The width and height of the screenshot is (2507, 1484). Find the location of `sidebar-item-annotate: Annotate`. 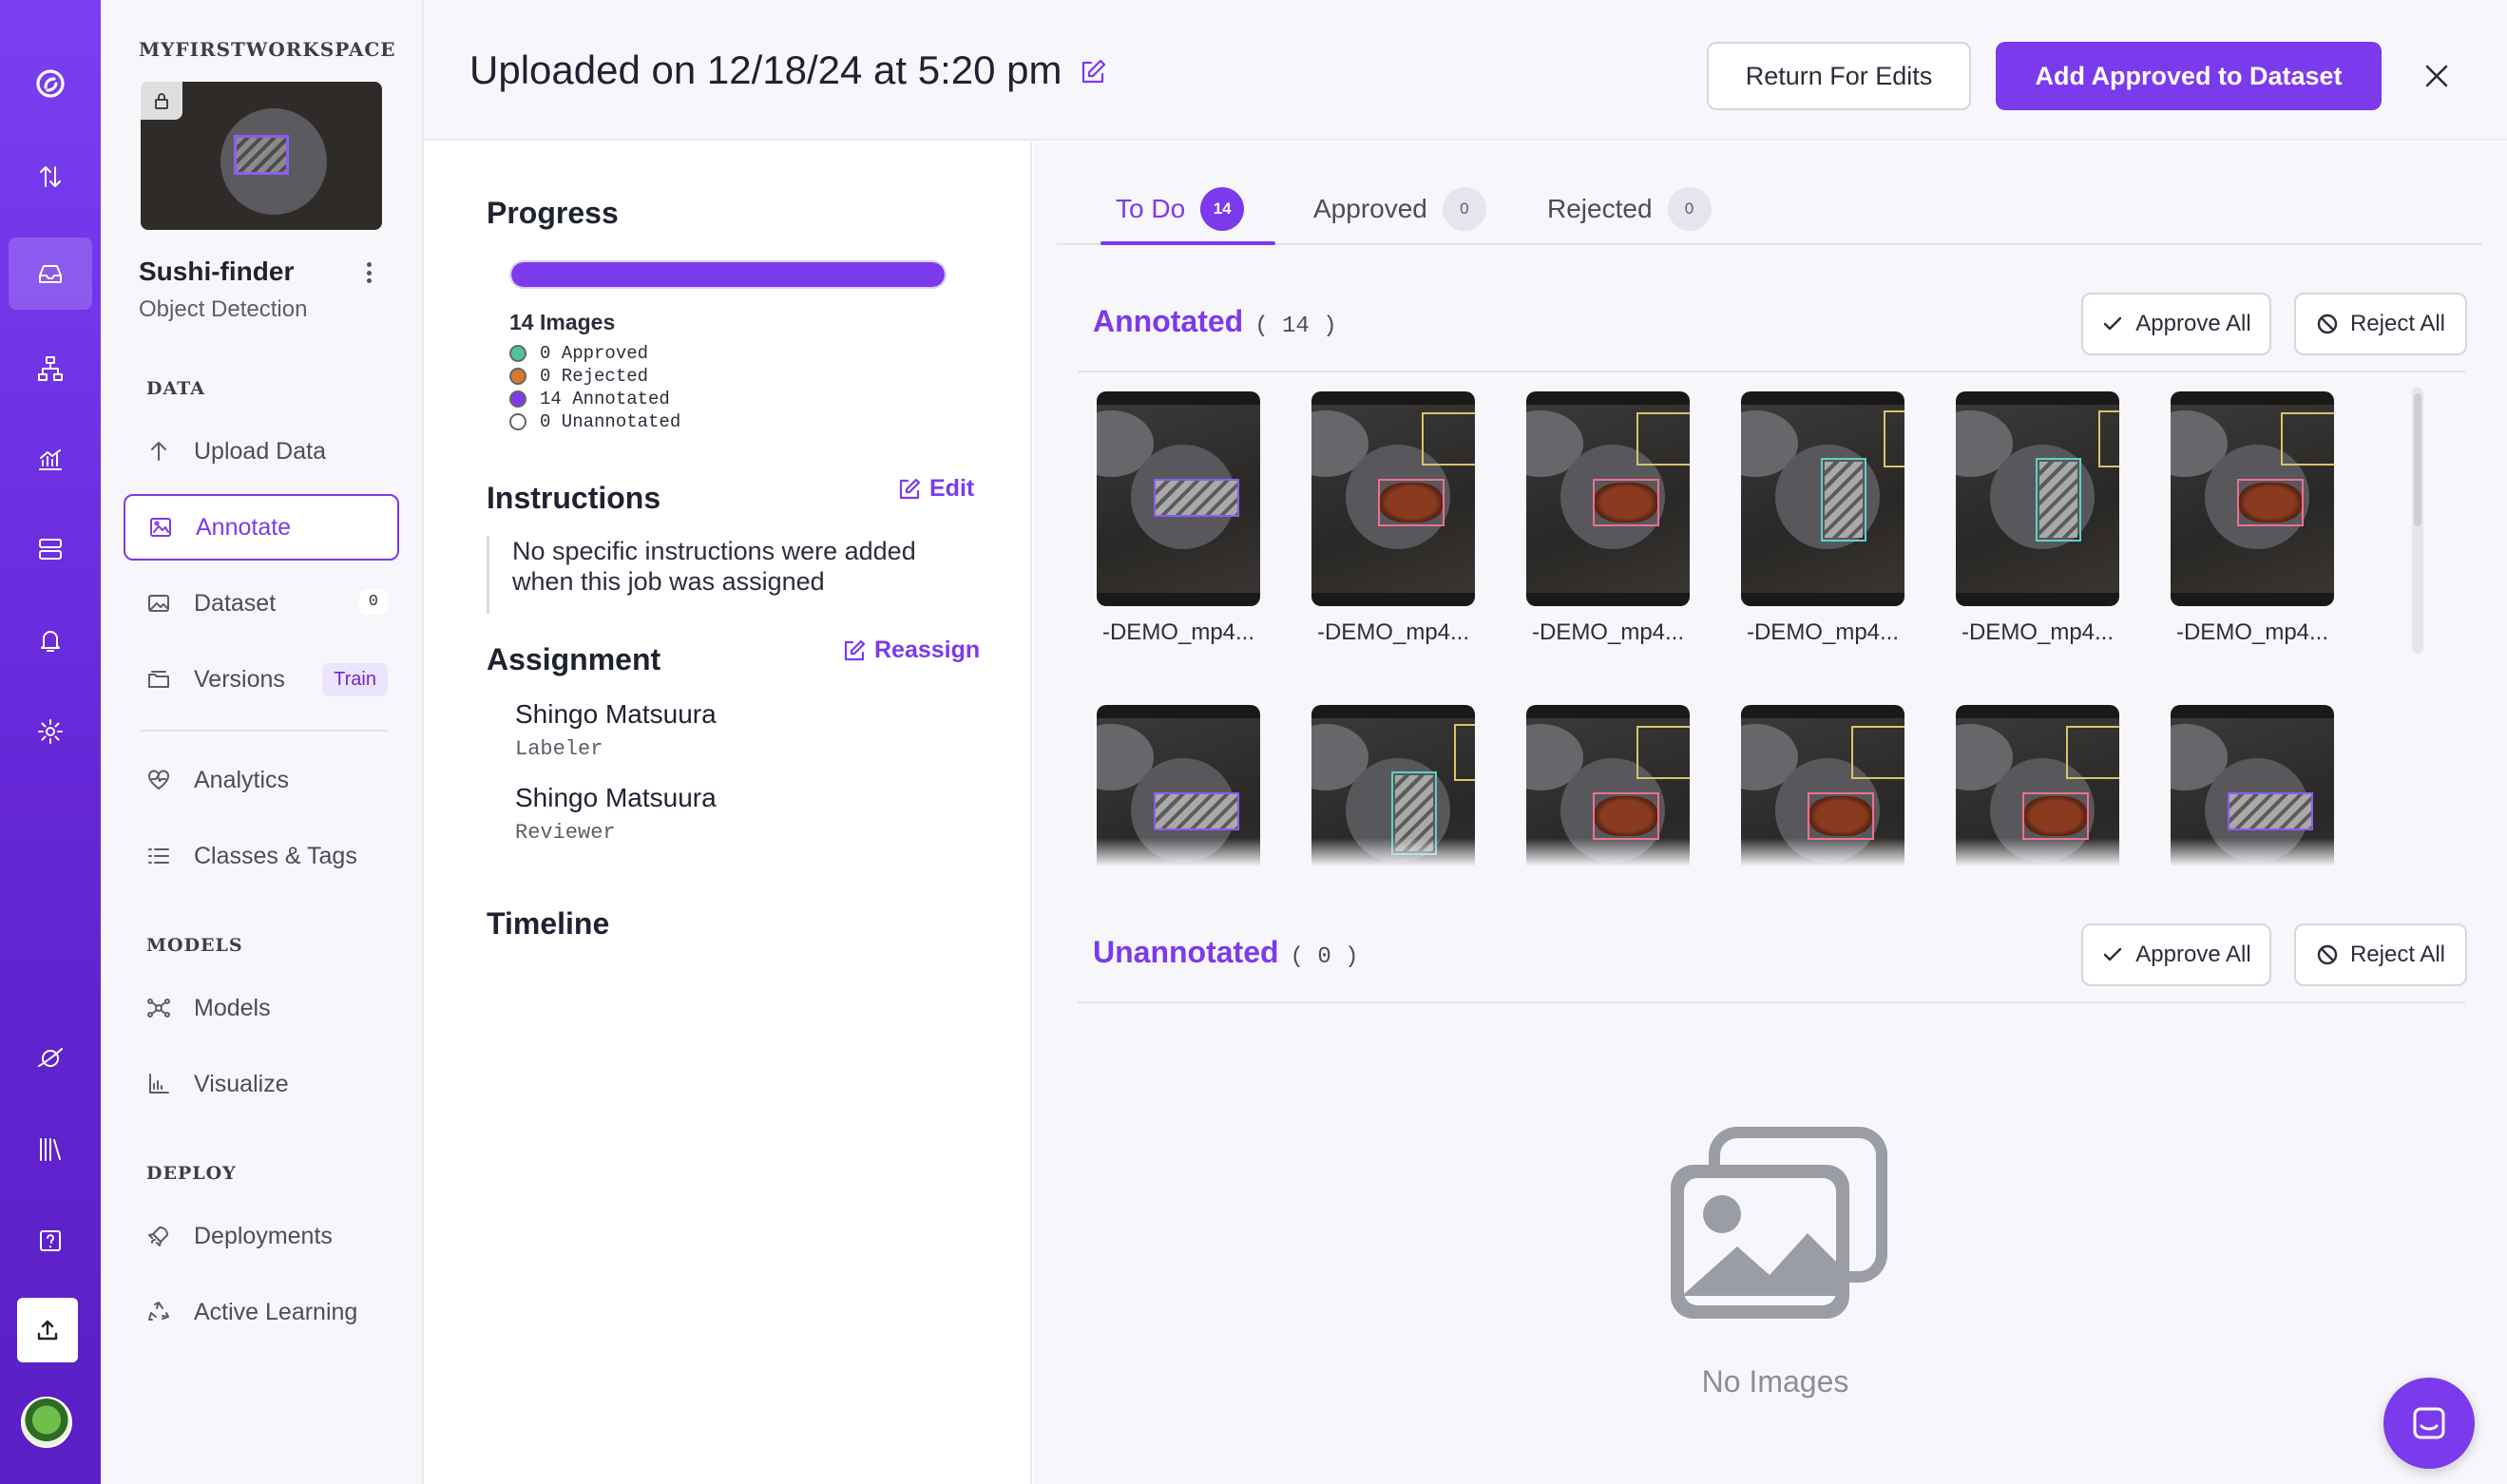

sidebar-item-annotate: Annotate is located at coordinates (261, 527).